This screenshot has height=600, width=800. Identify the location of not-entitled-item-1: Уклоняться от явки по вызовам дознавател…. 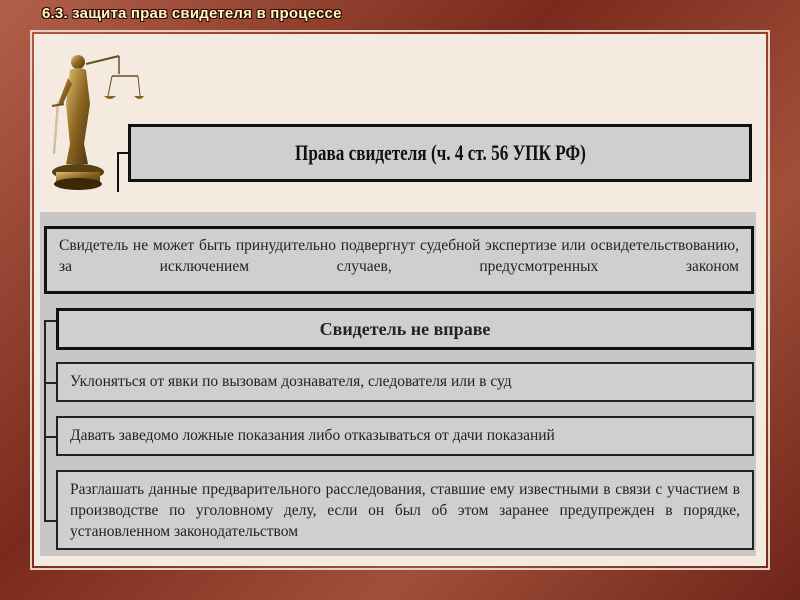
(405, 382).